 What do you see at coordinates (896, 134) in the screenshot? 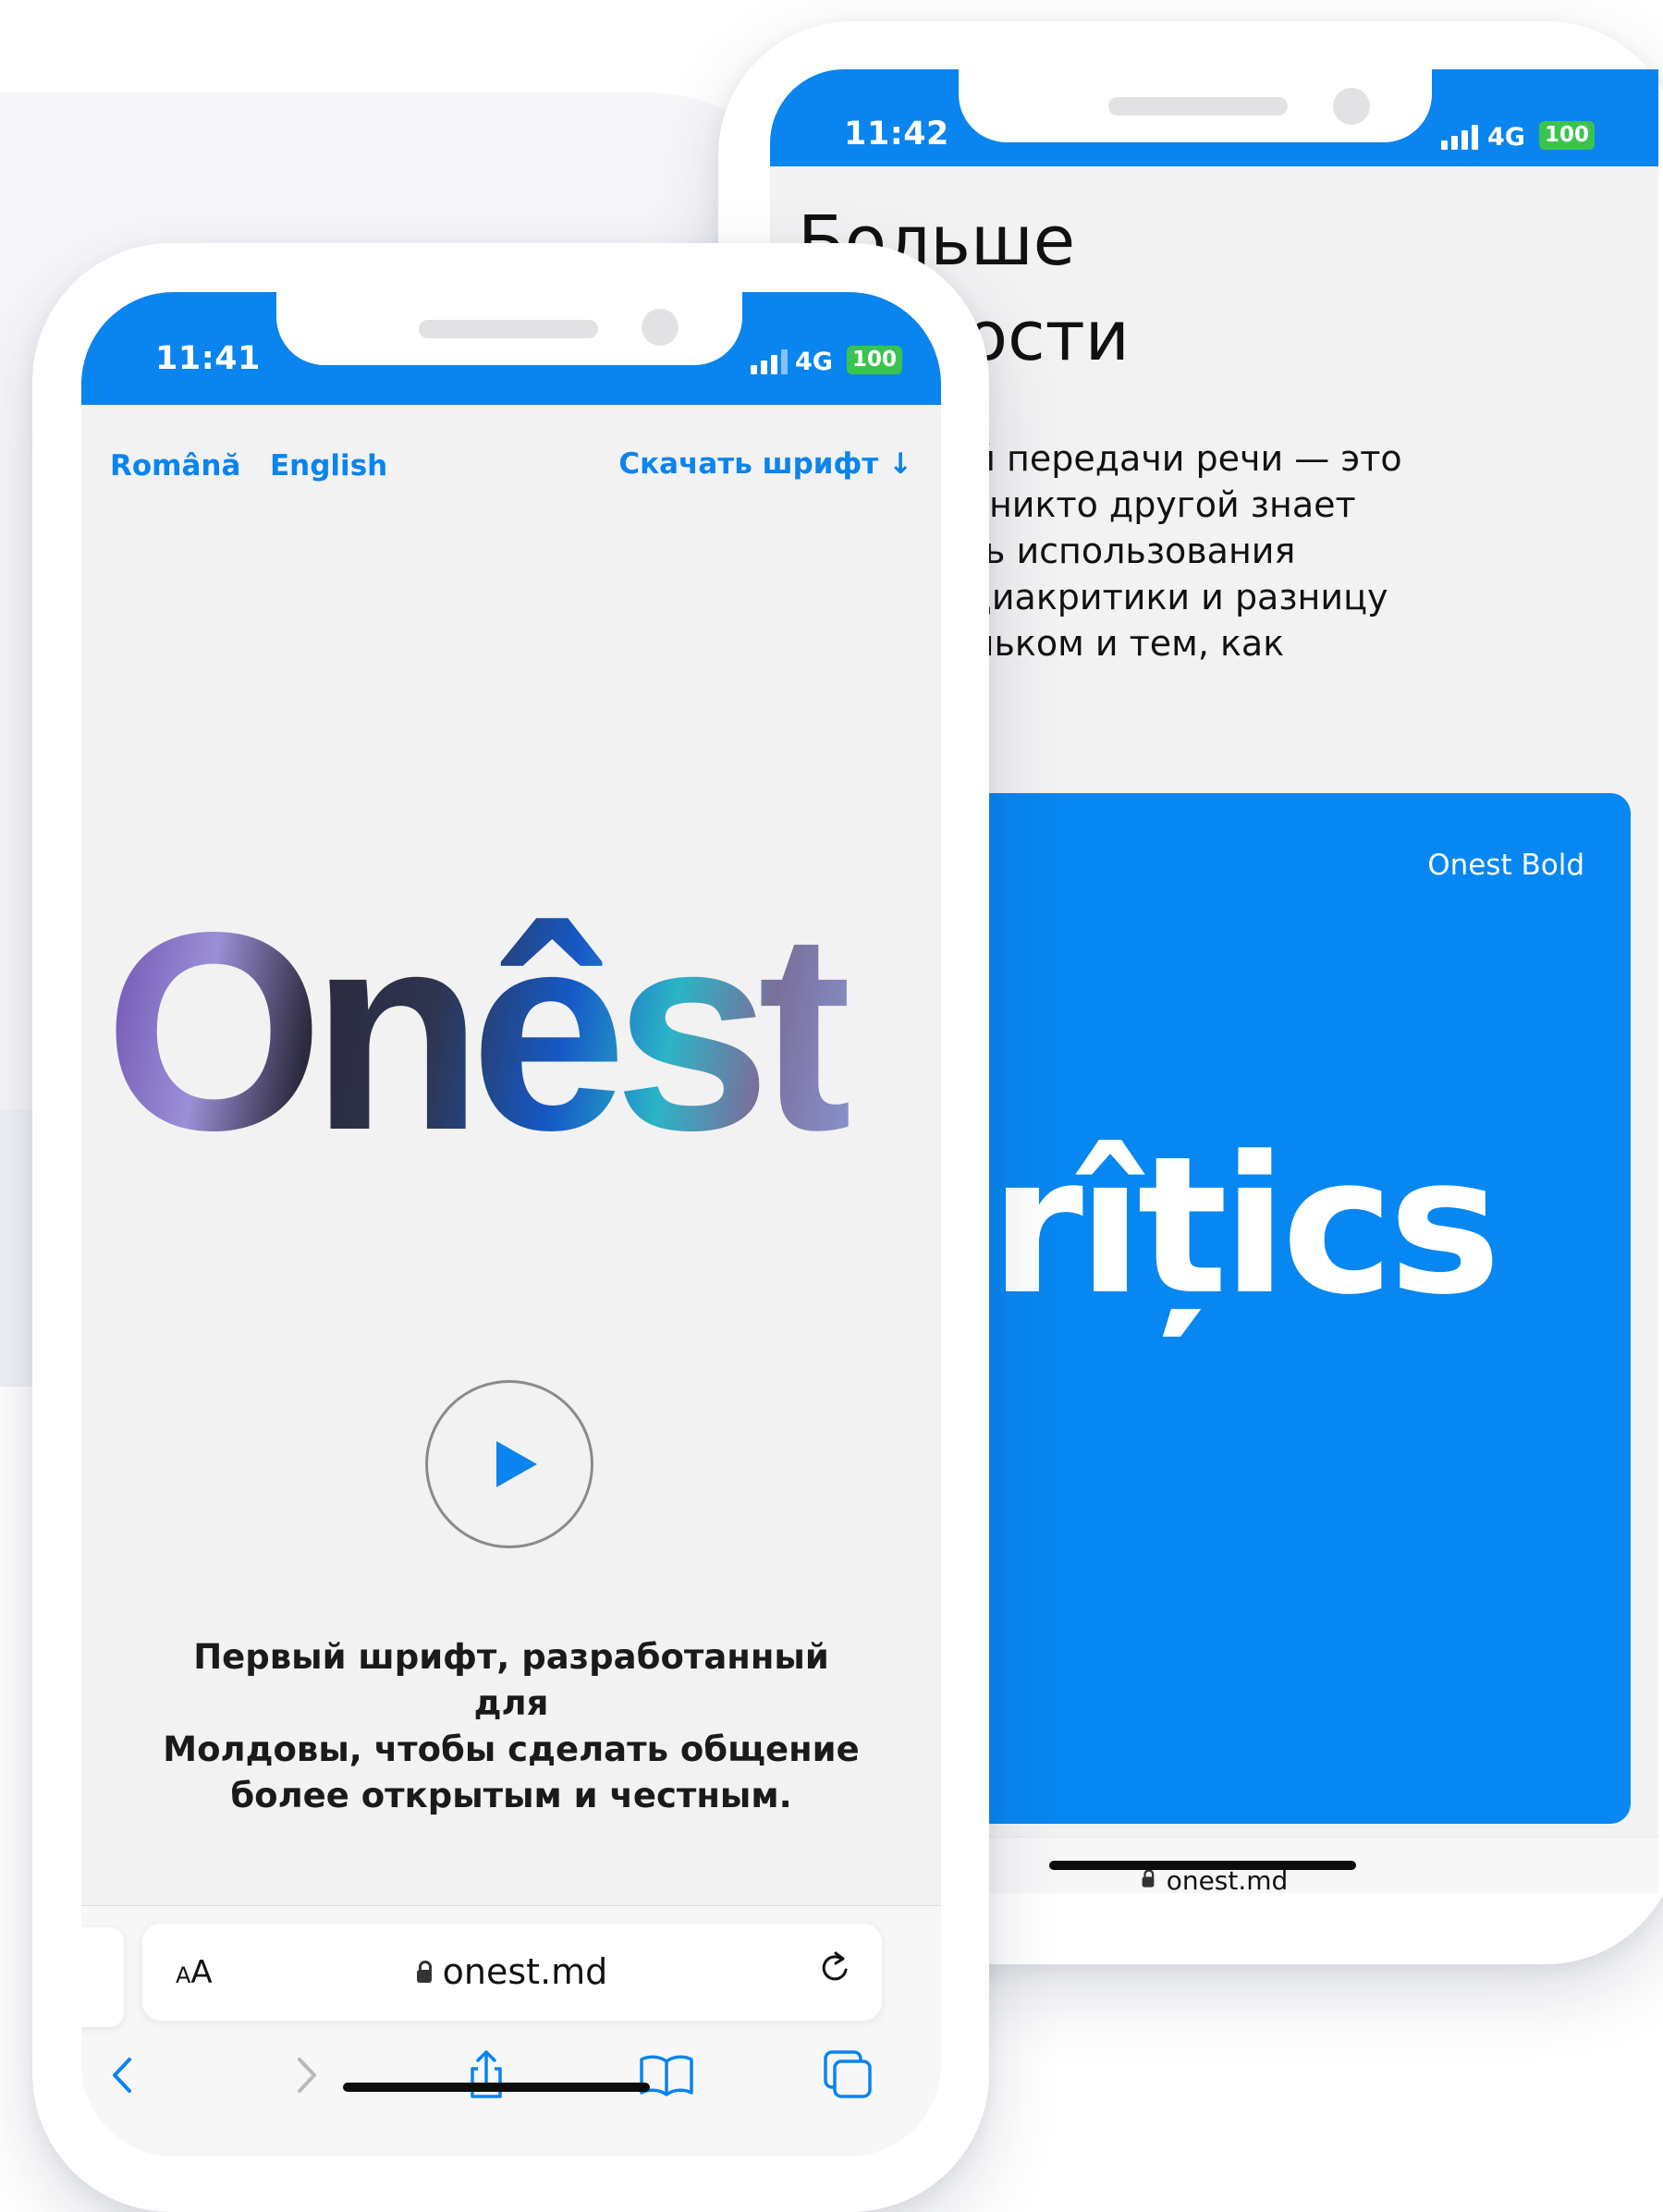
I see `status-time: 11:42` at bounding box center [896, 134].